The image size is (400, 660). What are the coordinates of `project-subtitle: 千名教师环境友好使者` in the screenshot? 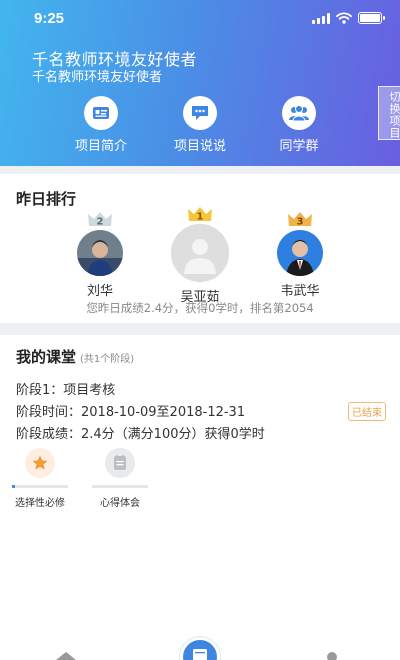 It's located at (97, 77).